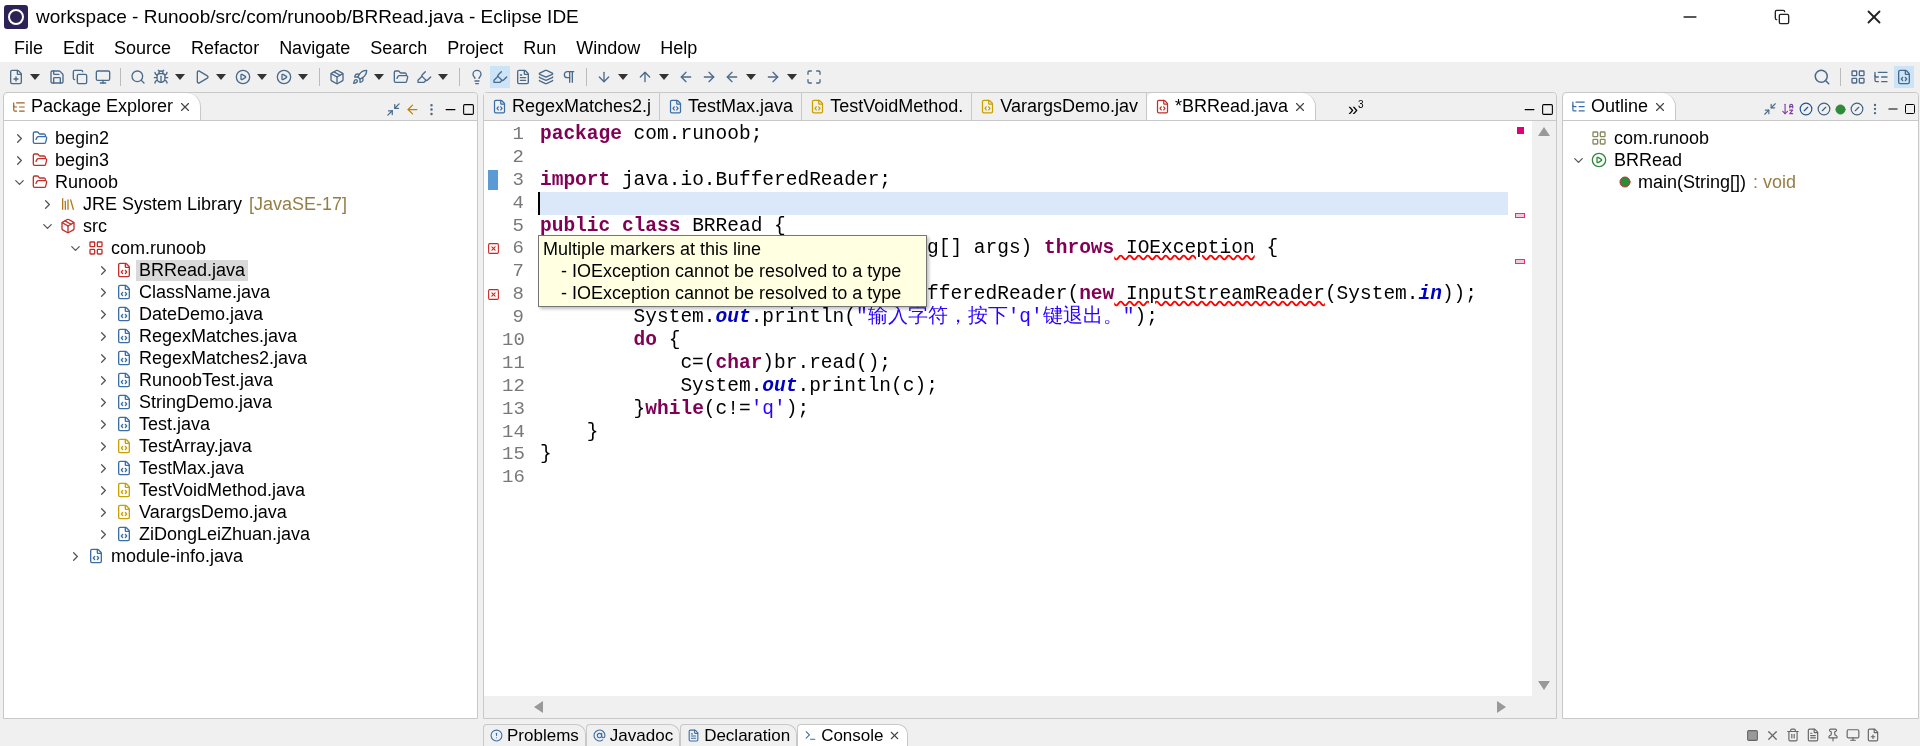 This screenshot has width=1920, height=746. What do you see at coordinates (1752, 735) in the screenshot?
I see `stop-icon` at bounding box center [1752, 735].